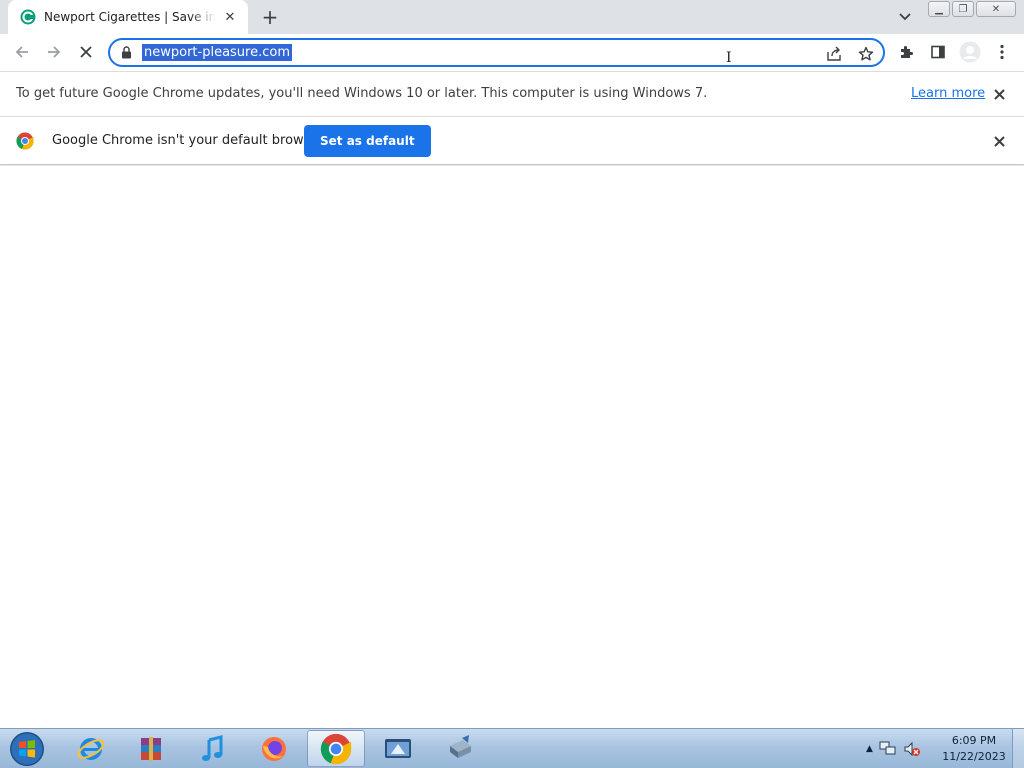  Describe the element at coordinates (999, 94) in the screenshot. I see `close-update-infobar-icon` at that location.